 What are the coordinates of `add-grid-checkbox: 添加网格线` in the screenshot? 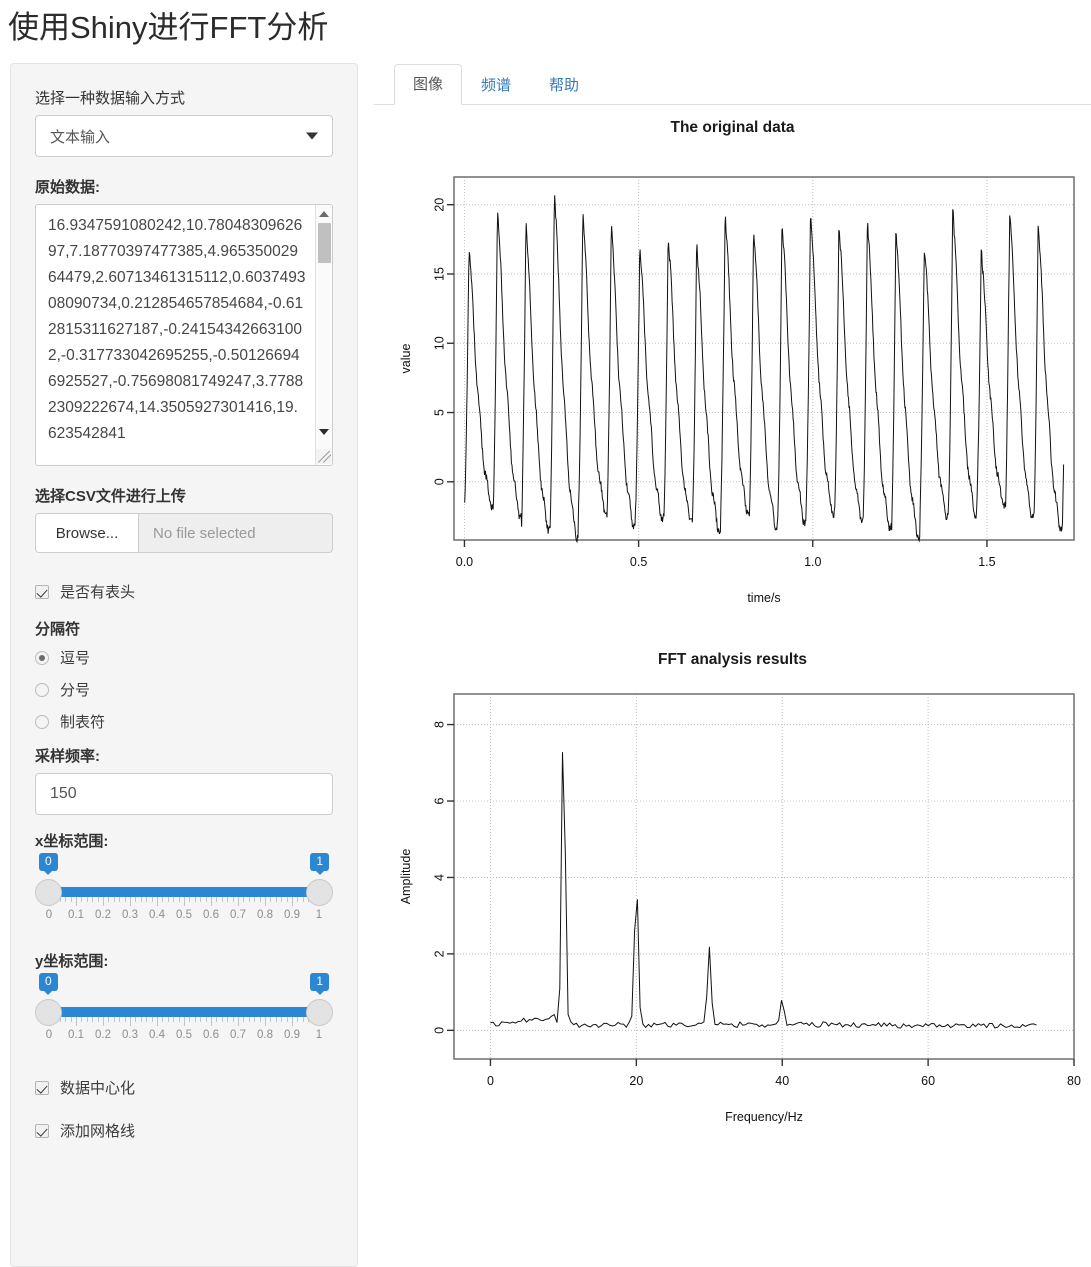 It's located at (184, 1130).